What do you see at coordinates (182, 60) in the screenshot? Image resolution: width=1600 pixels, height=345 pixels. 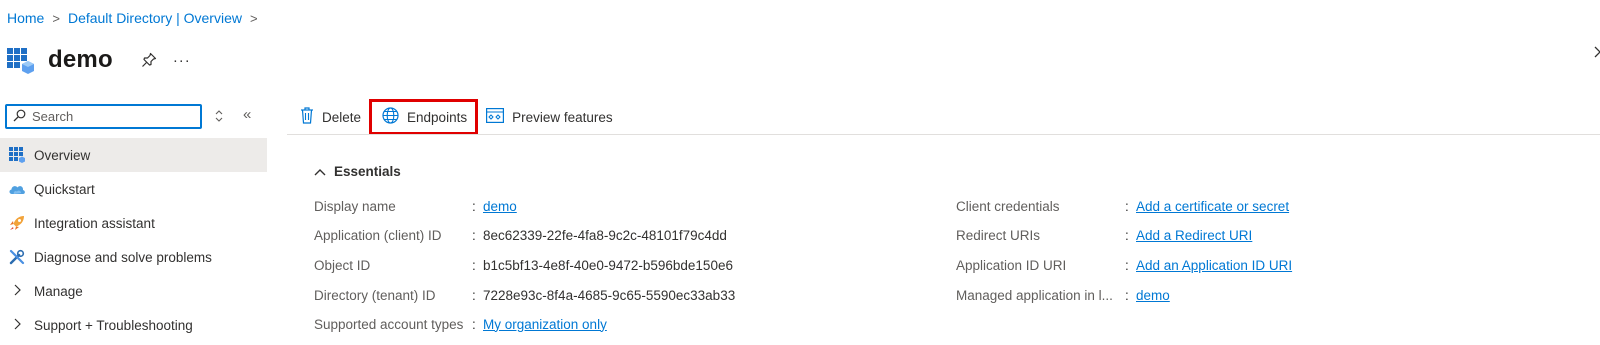 I see `more-options-icon: ···` at bounding box center [182, 60].